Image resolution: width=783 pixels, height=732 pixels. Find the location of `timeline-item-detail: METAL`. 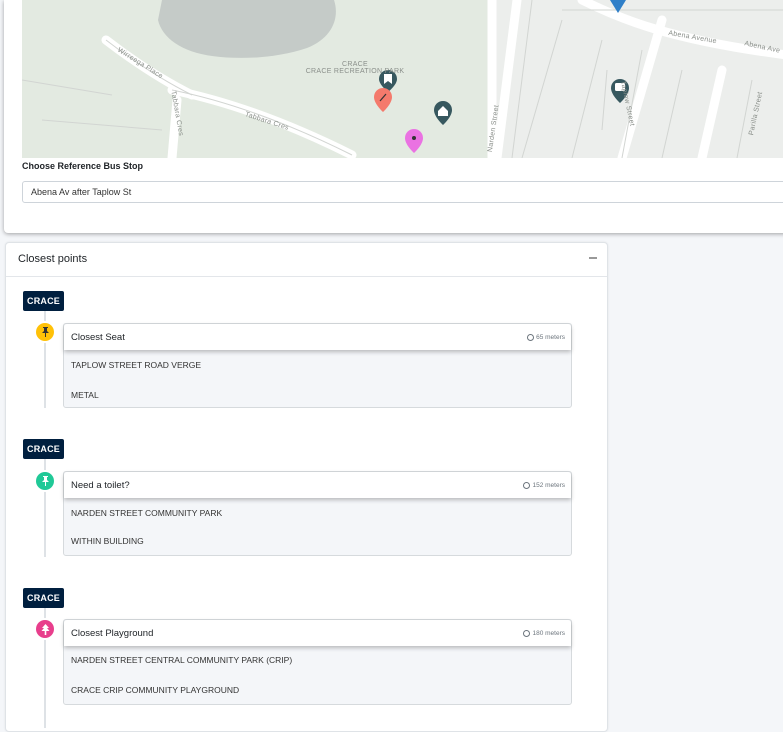

timeline-item-detail: METAL is located at coordinates (85, 395).